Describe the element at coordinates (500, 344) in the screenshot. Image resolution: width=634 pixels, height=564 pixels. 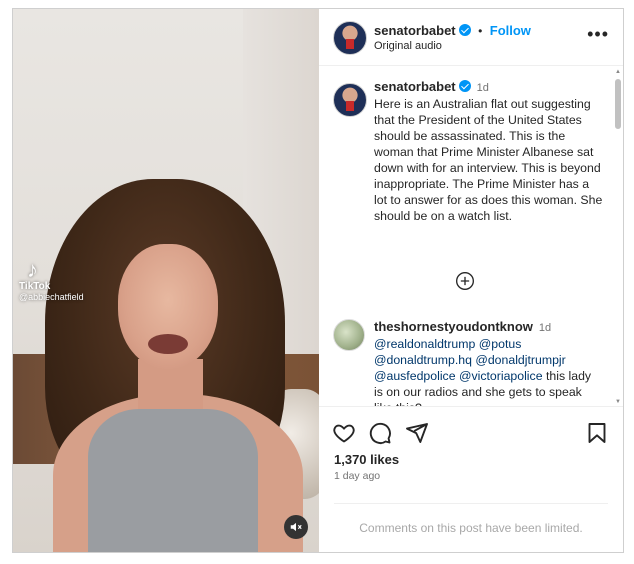
I see `mention-link: @potus` at that location.